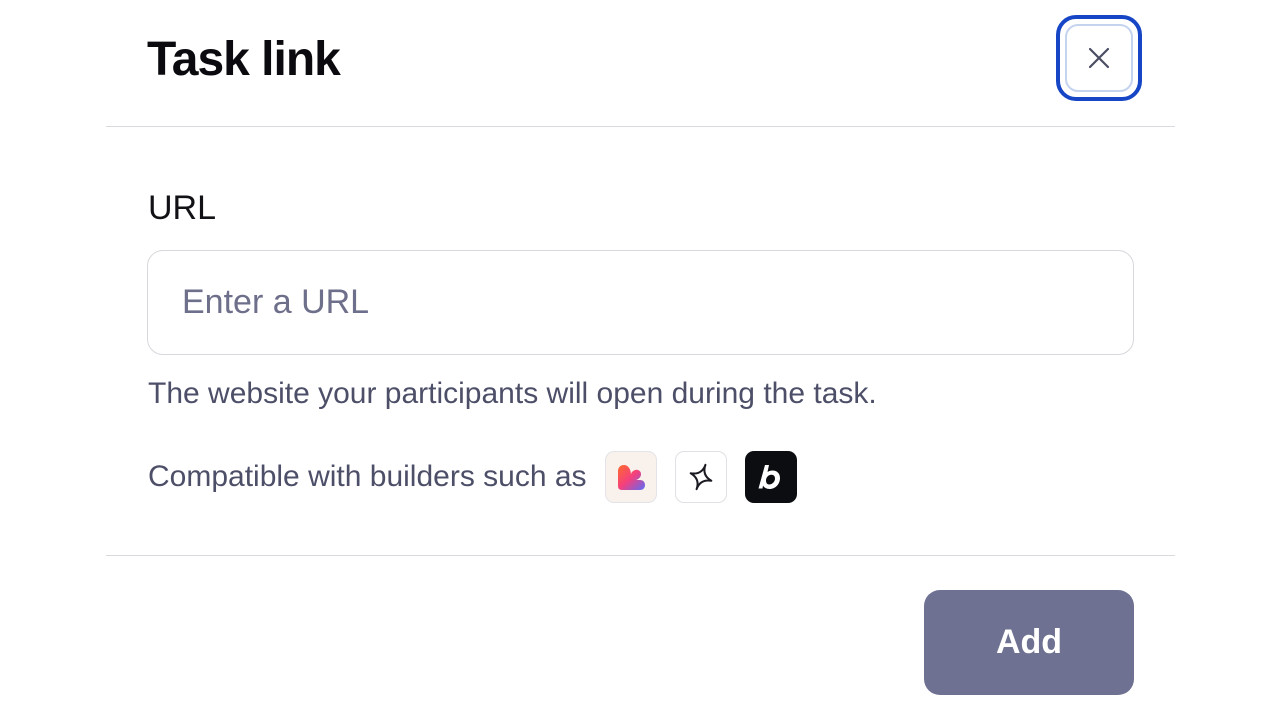 The width and height of the screenshot is (1280, 720). I want to click on close-icon, so click(1099, 58).